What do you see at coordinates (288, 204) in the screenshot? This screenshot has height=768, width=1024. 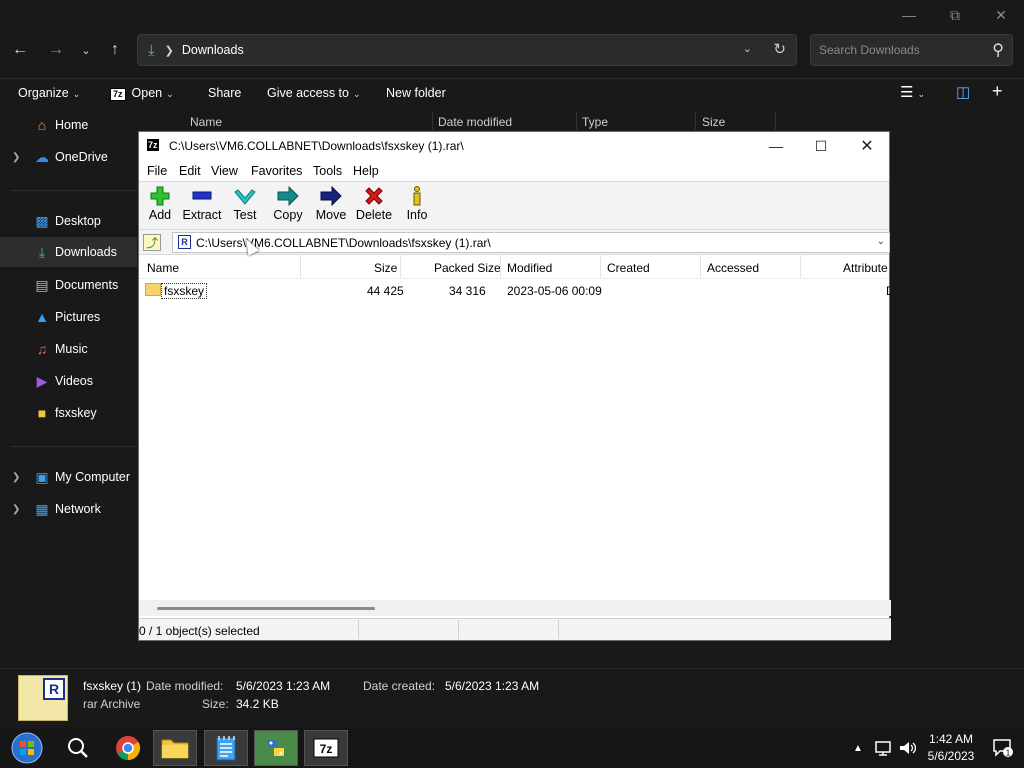 I see `copy-button: Copy` at bounding box center [288, 204].